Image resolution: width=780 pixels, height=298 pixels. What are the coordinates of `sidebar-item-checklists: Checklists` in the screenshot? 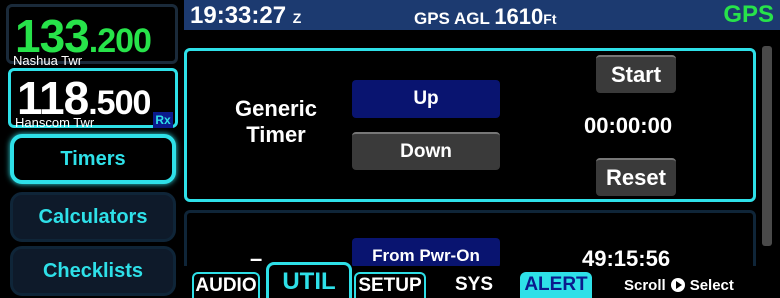 It's located at (93, 271).